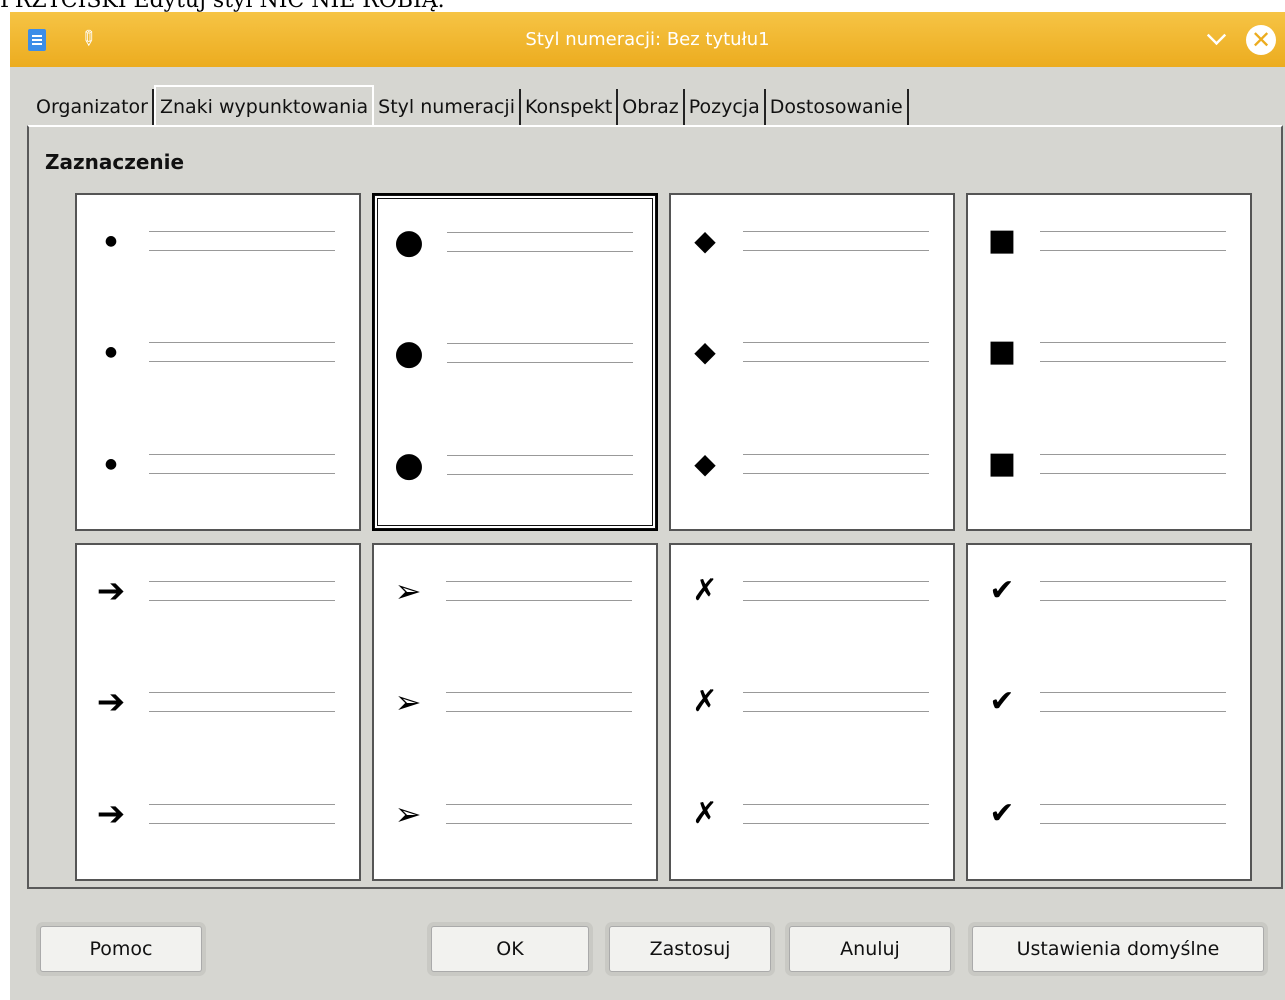 The image size is (1285, 1000). What do you see at coordinates (1118, 949) in the screenshot?
I see `defaults-button: Ustawienia domyślne` at bounding box center [1118, 949].